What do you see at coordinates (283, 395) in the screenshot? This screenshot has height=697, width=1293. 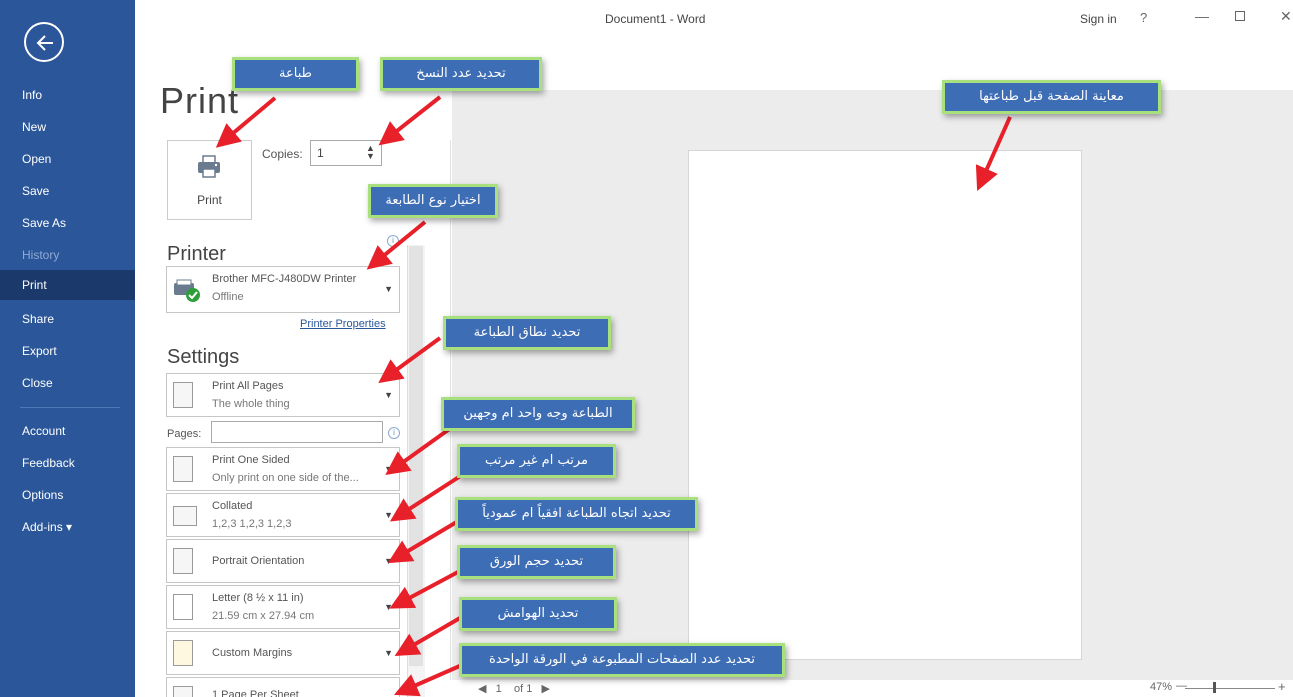 I see `print-range-dropdown: Print All Pages The whole thing ▼` at bounding box center [283, 395].